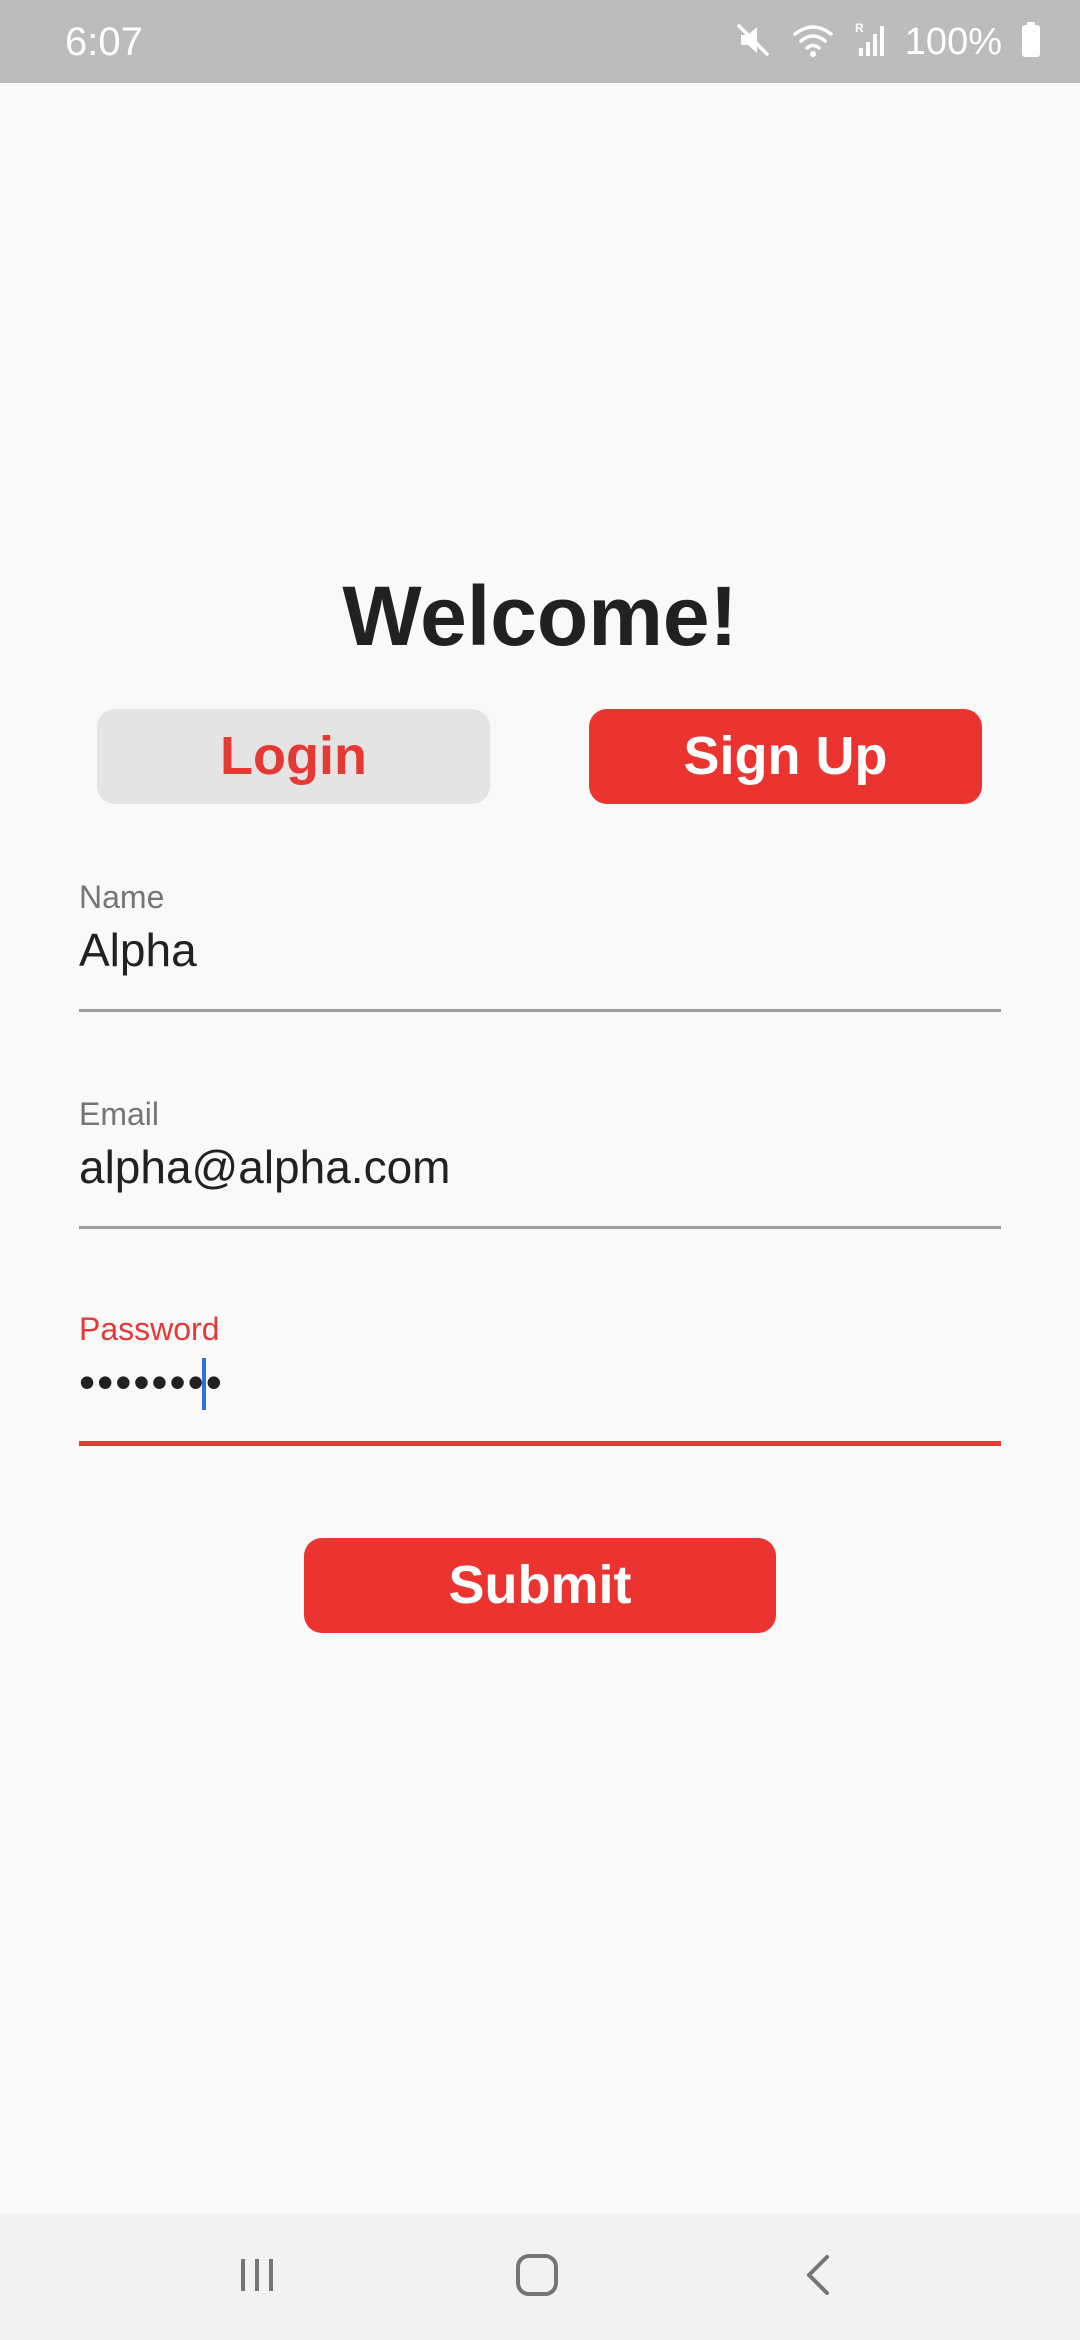 The width and height of the screenshot is (1080, 2340). I want to click on home-button, so click(537, 2277).